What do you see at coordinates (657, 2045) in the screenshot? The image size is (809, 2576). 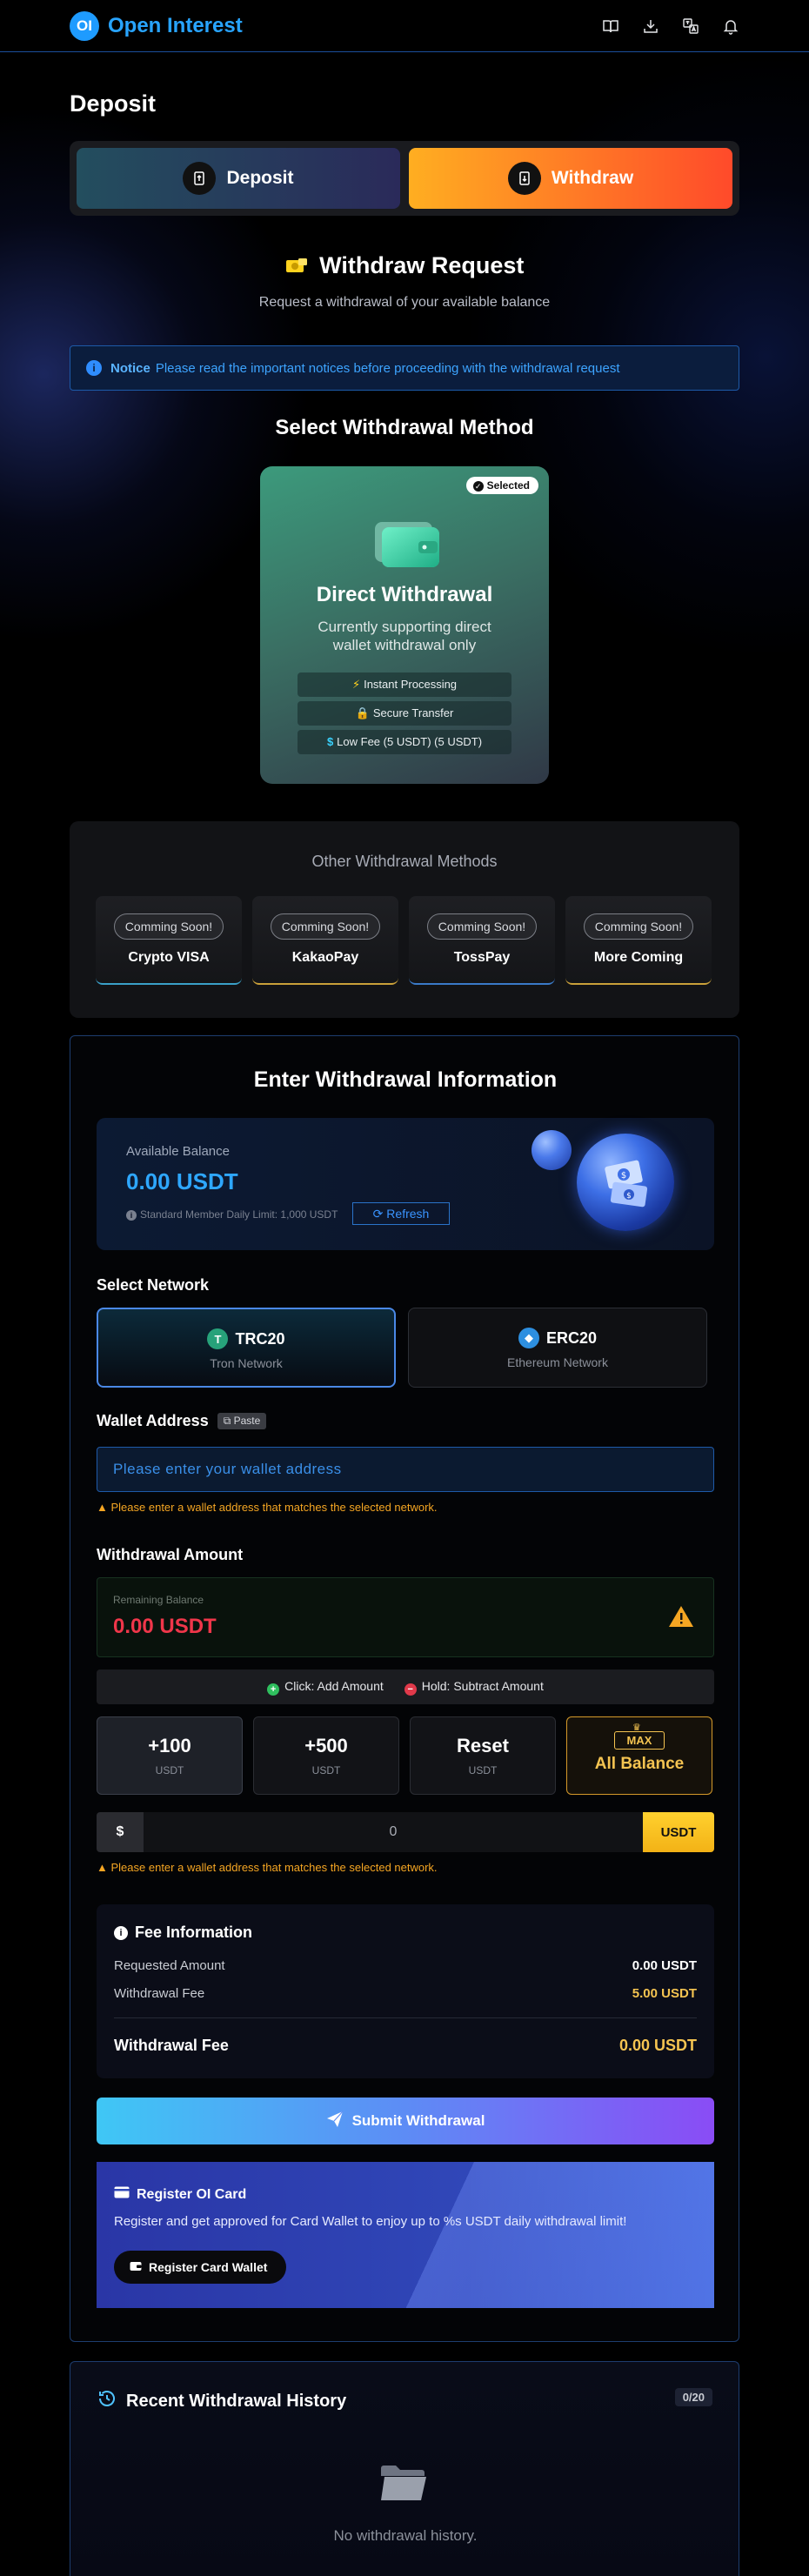 I see `fee-total-value: 0.00 USDT` at bounding box center [657, 2045].